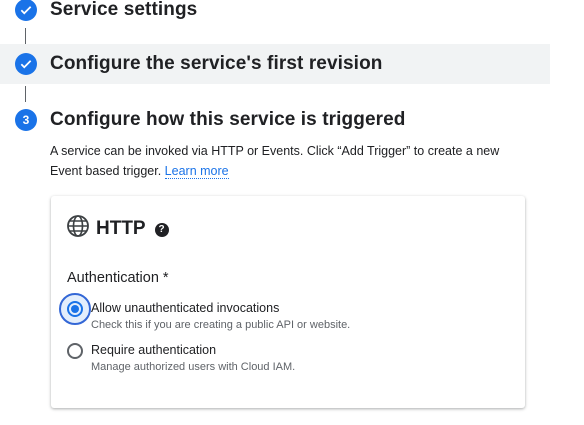  What do you see at coordinates (193, 367) in the screenshot?
I see `radio-hint: Manage authorized users with Cloud IAM.` at bounding box center [193, 367].